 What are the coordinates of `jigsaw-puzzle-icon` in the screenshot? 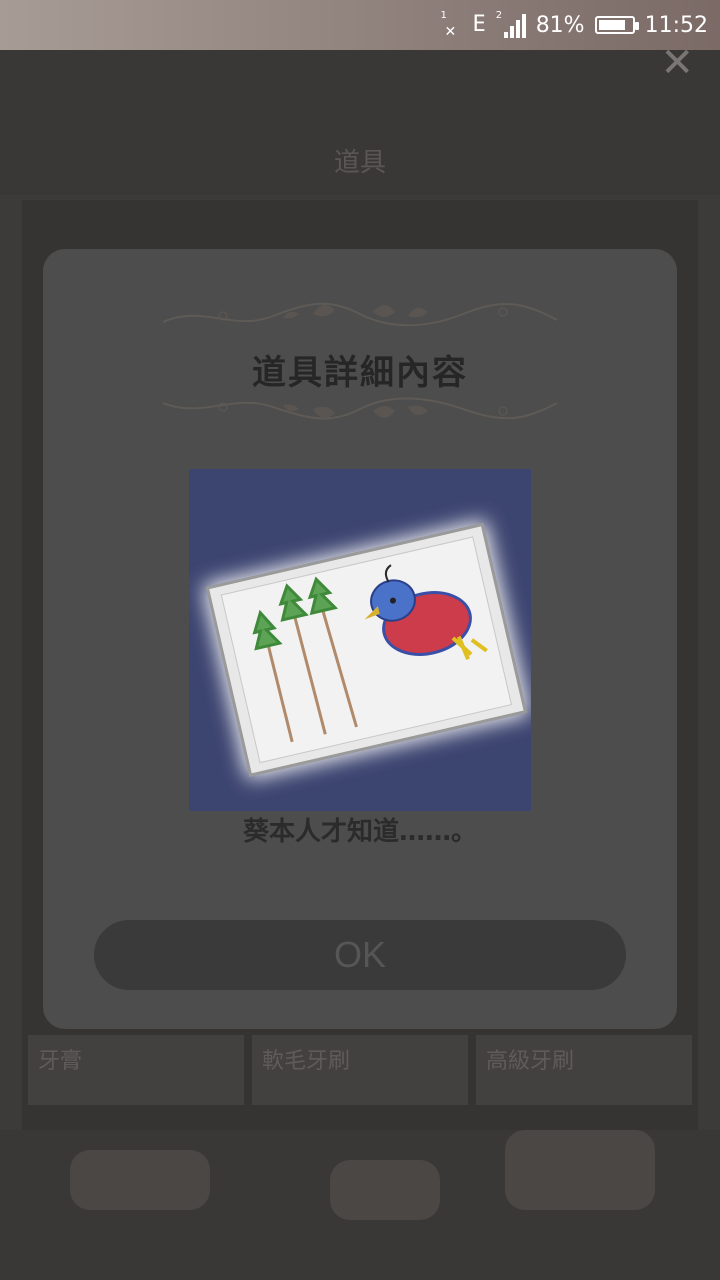 It's located at (360, 640).